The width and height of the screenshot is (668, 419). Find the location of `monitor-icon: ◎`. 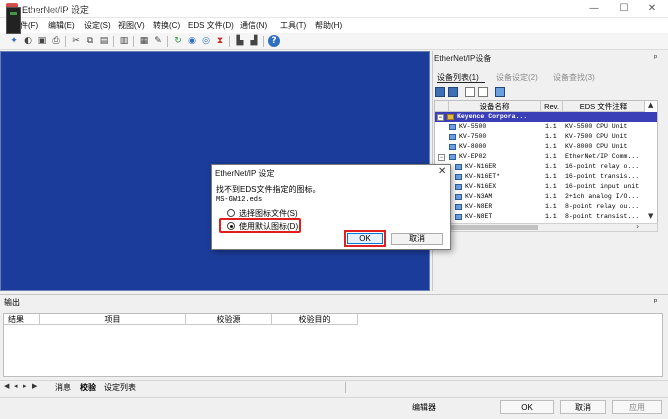

monitor-icon: ◎ is located at coordinates (206, 41).